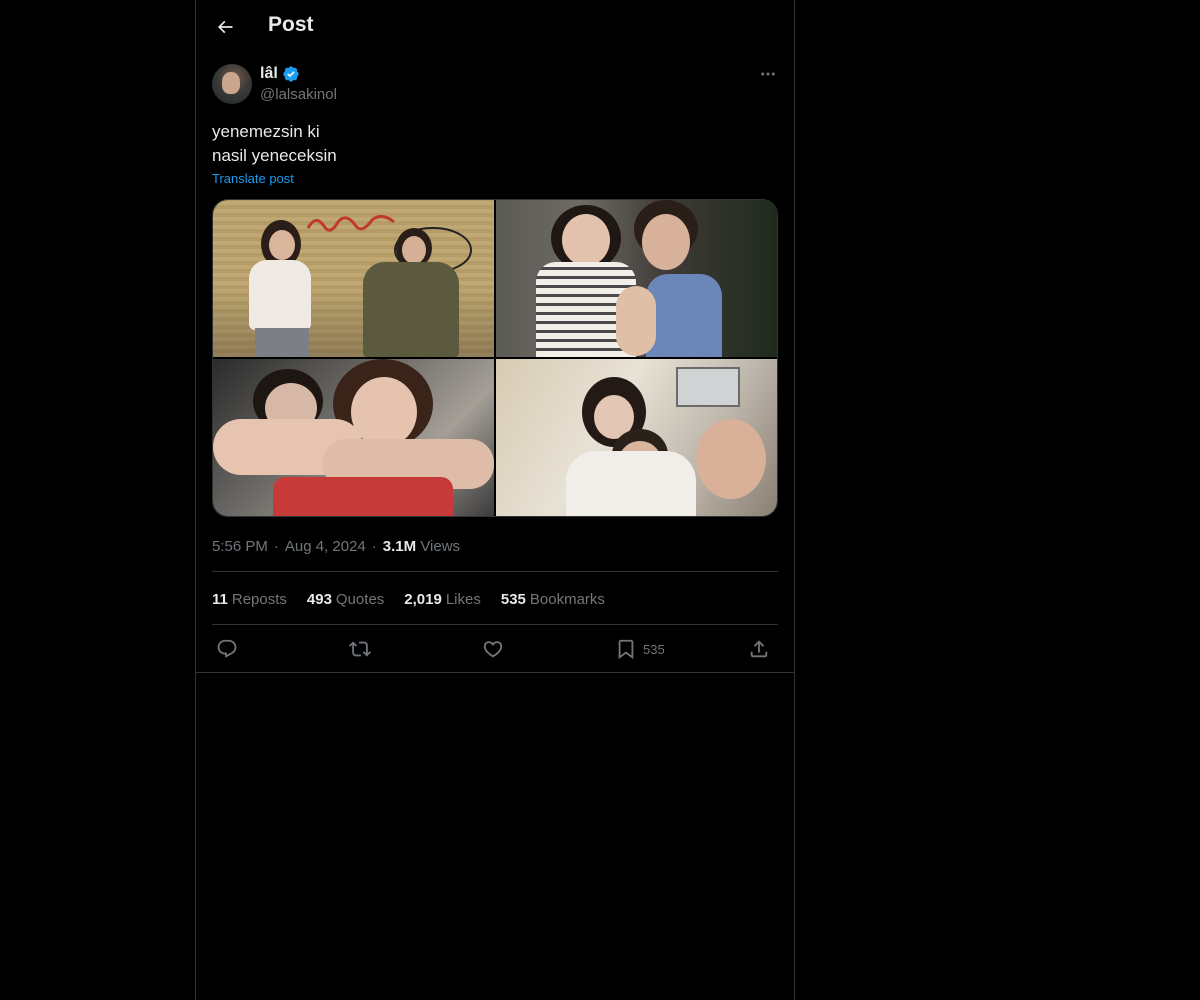  What do you see at coordinates (654, 649) in the screenshot?
I see `bookmark-count: 535` at bounding box center [654, 649].